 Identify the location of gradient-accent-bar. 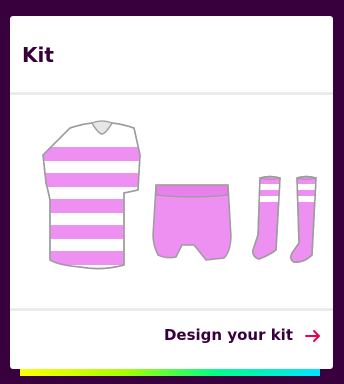
(170, 372).